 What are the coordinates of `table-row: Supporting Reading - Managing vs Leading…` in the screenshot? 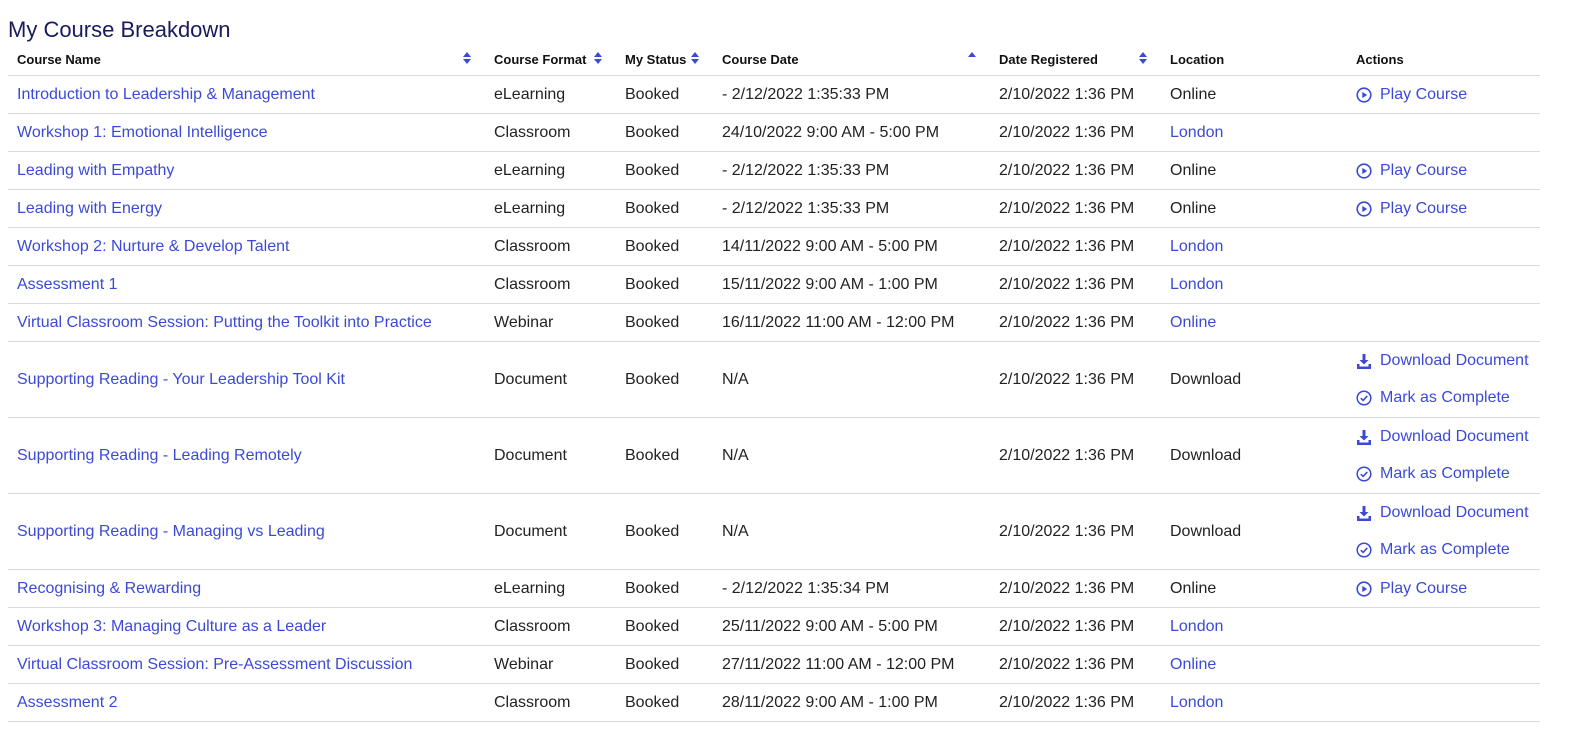 It's located at (774, 531).